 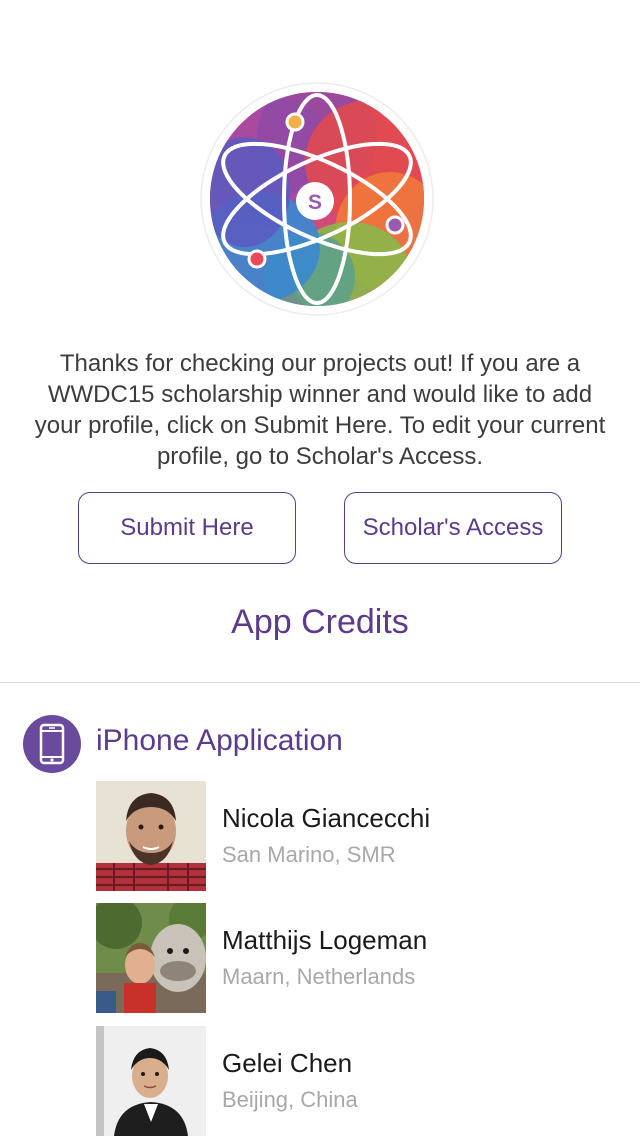 I want to click on submit-here-button: Submit Here, so click(x=187, y=528).